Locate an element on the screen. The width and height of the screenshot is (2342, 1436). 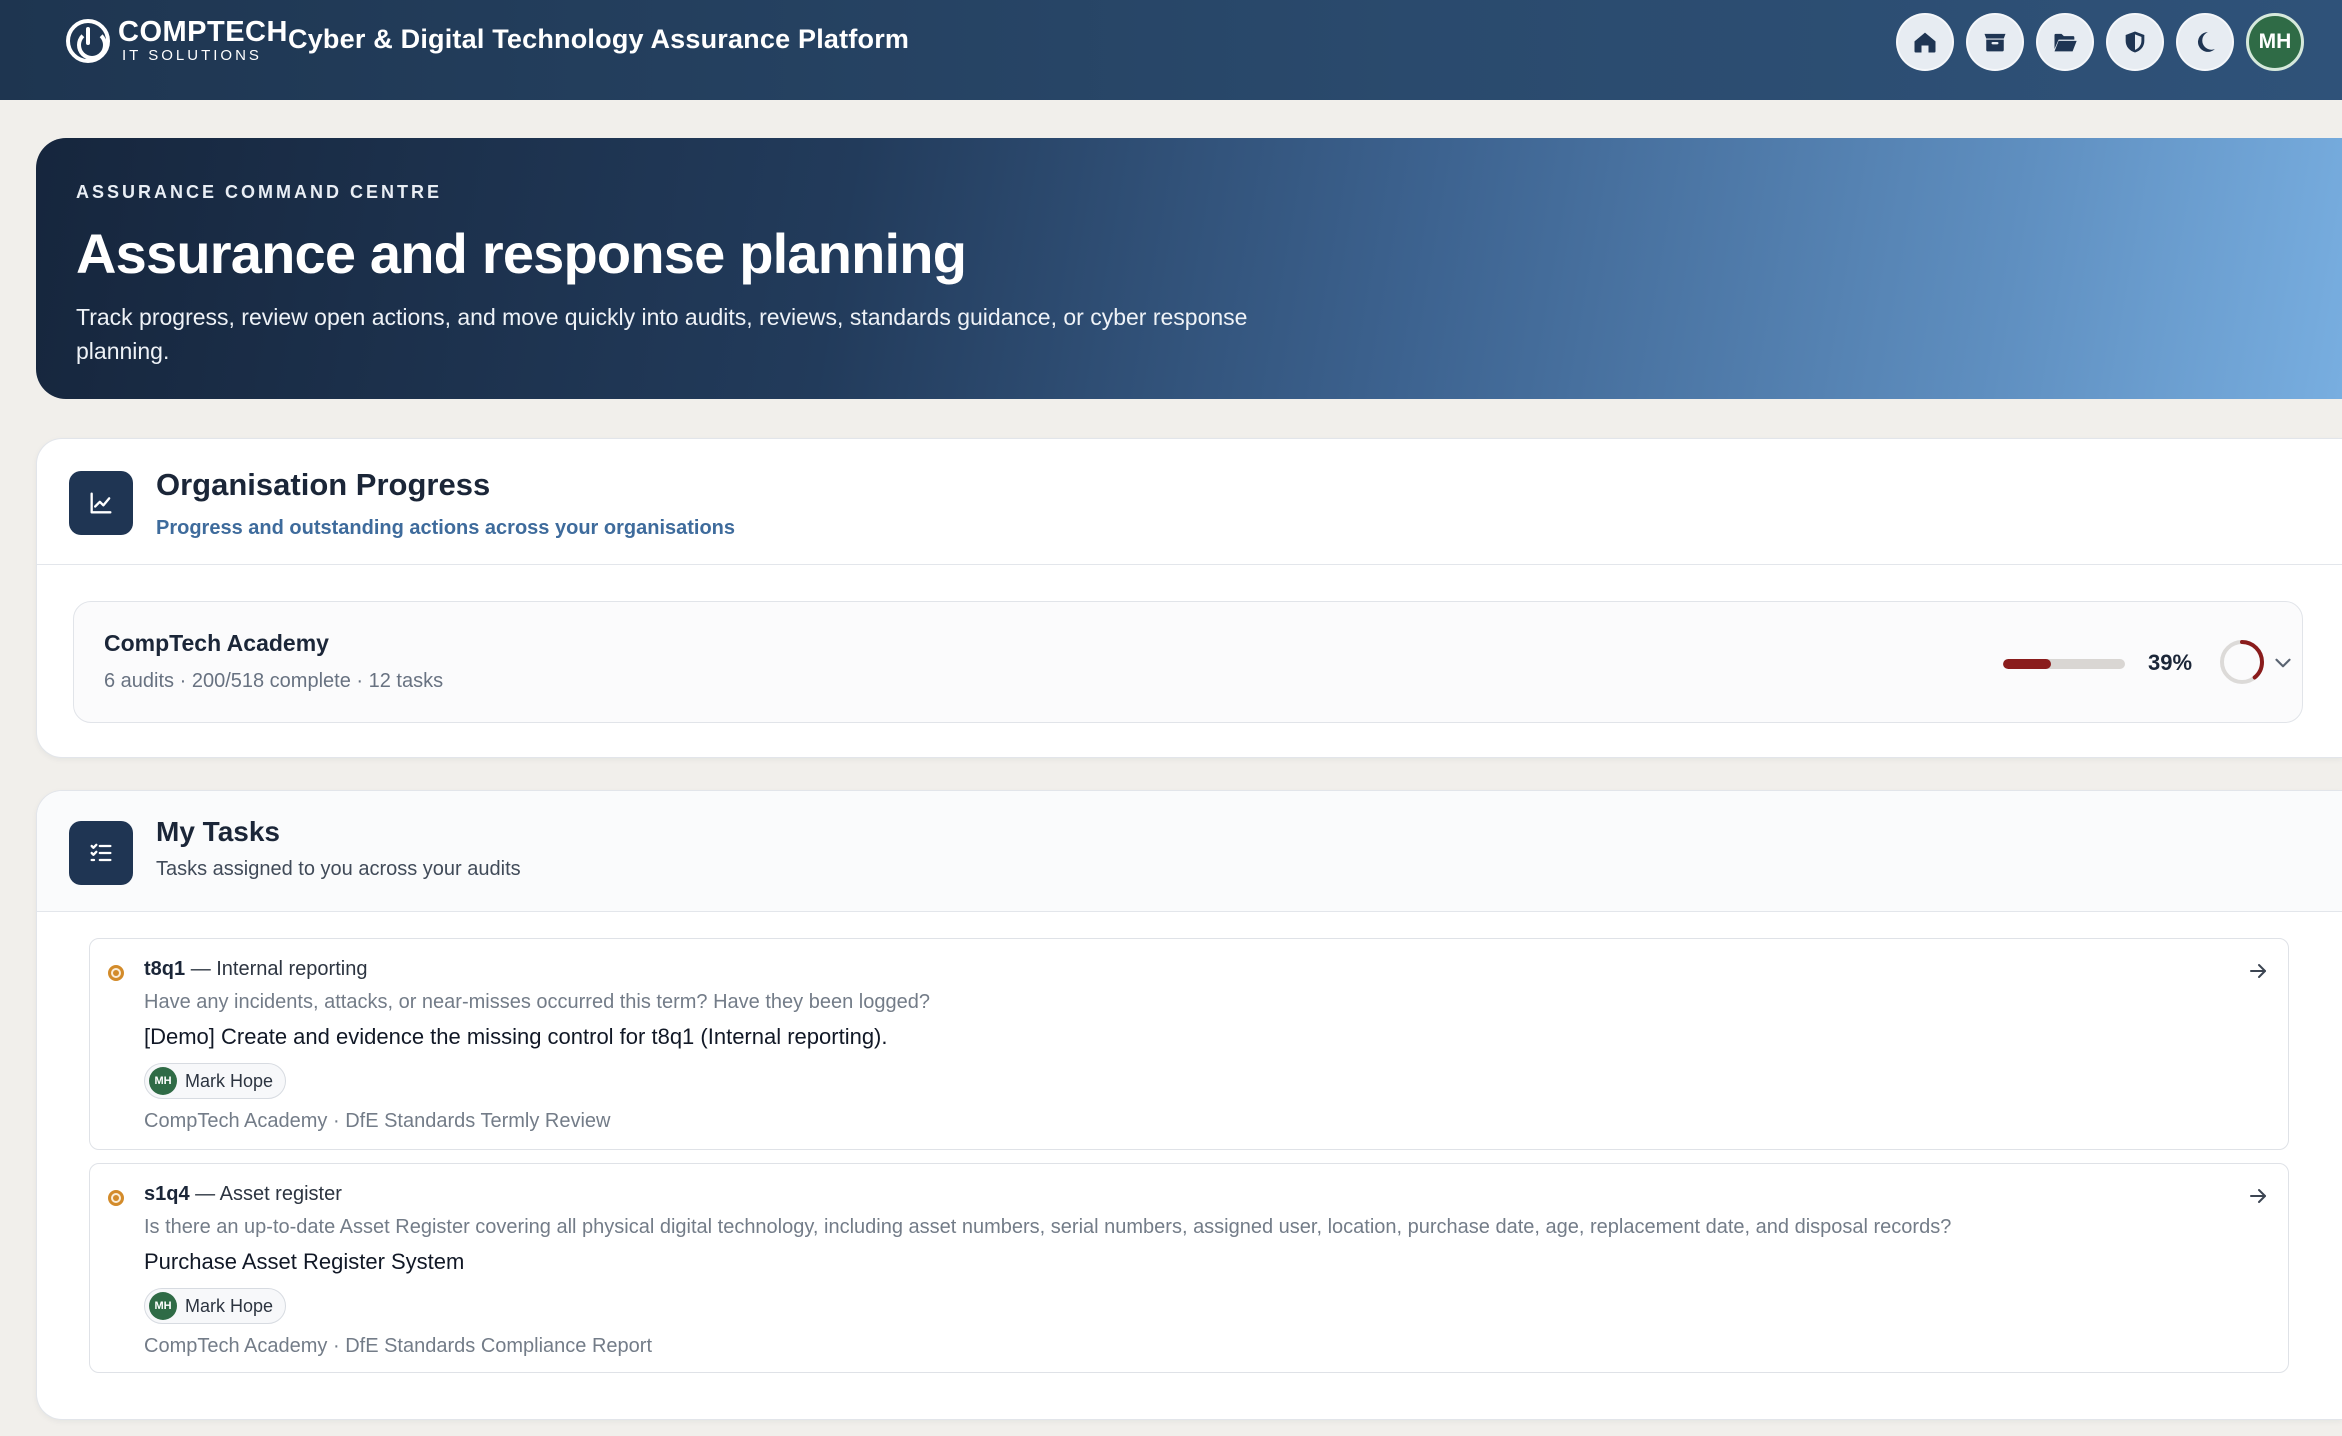
task-action: Purchase Asset Register System is located at coordinates (304, 1261).